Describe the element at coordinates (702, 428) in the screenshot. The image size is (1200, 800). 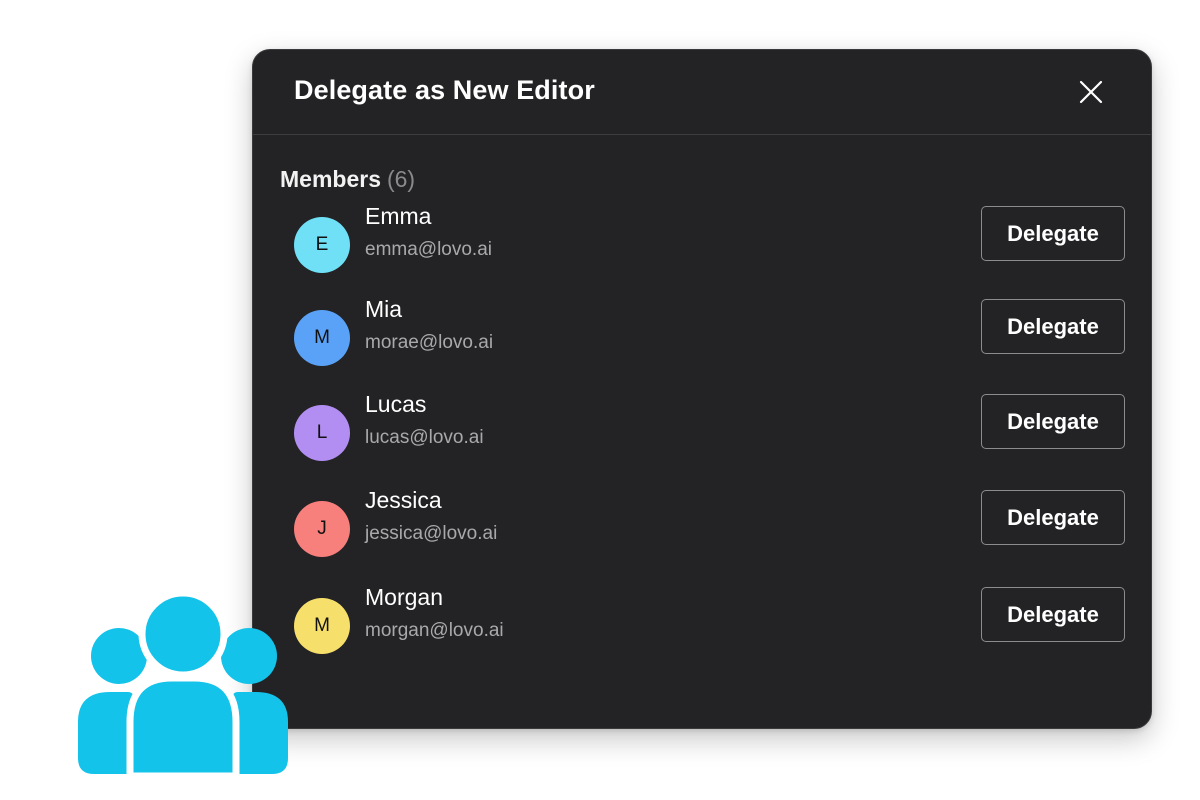
I see `member-row: L Lucas lucas@lovo.ai Delegate` at that location.